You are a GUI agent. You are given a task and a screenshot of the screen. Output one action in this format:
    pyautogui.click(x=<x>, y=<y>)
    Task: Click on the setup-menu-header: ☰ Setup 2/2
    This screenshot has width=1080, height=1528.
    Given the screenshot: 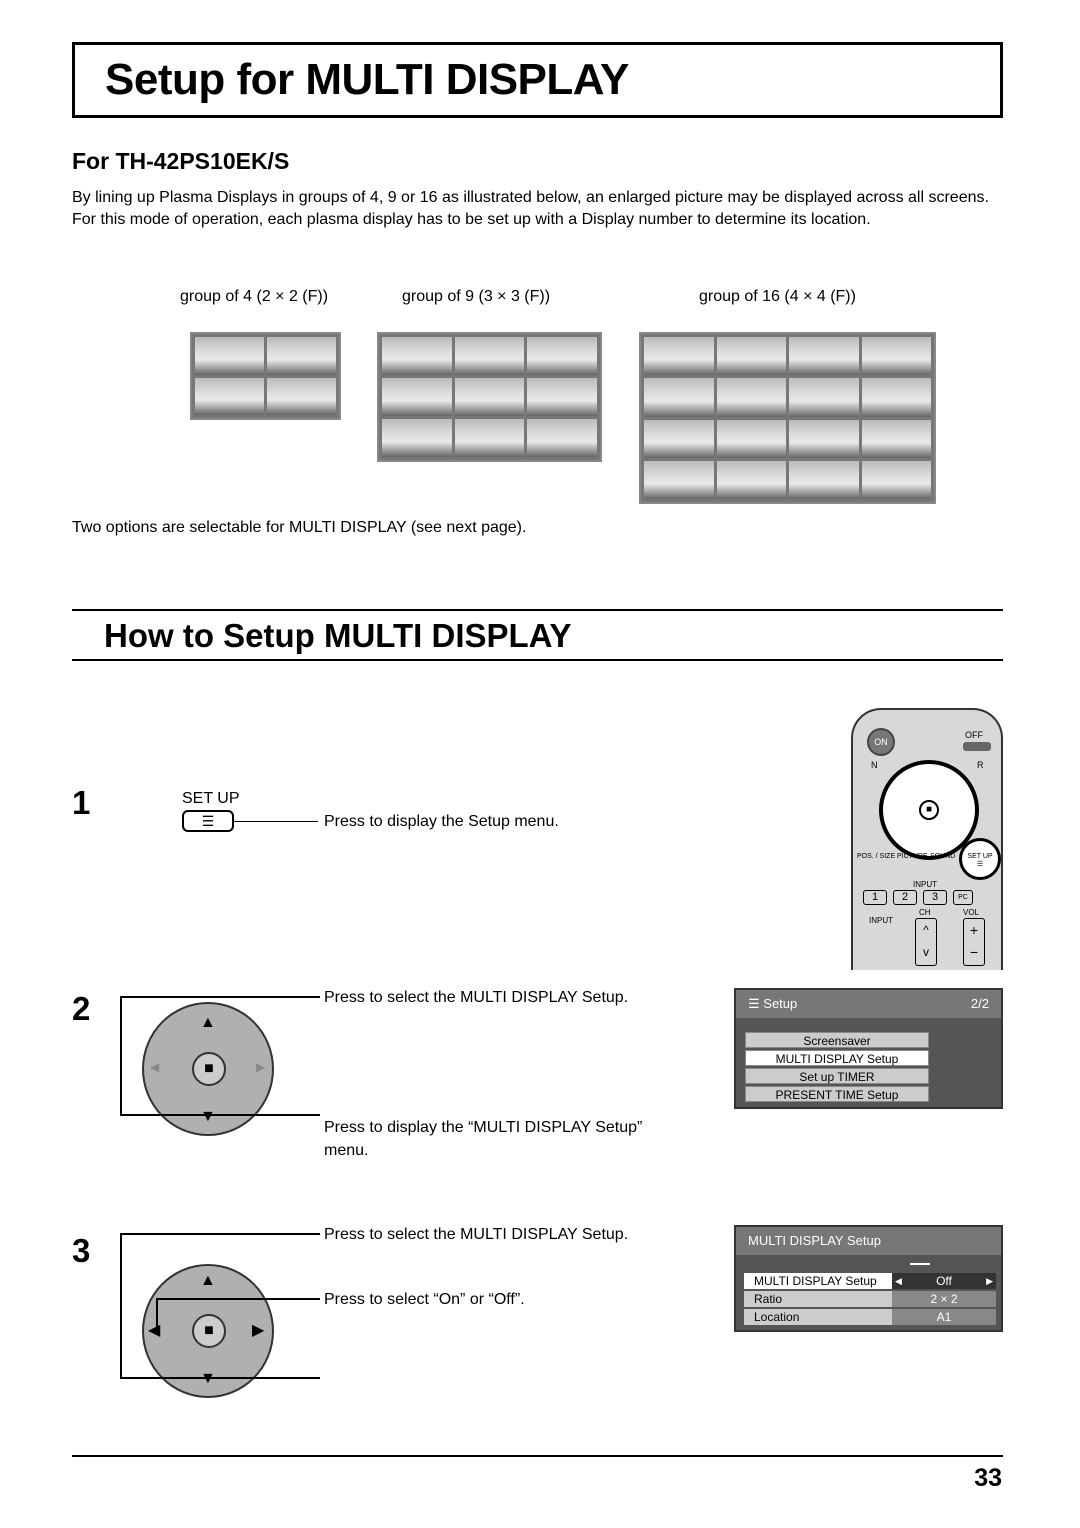 What is the action you would take?
    pyautogui.click(x=868, y=1004)
    